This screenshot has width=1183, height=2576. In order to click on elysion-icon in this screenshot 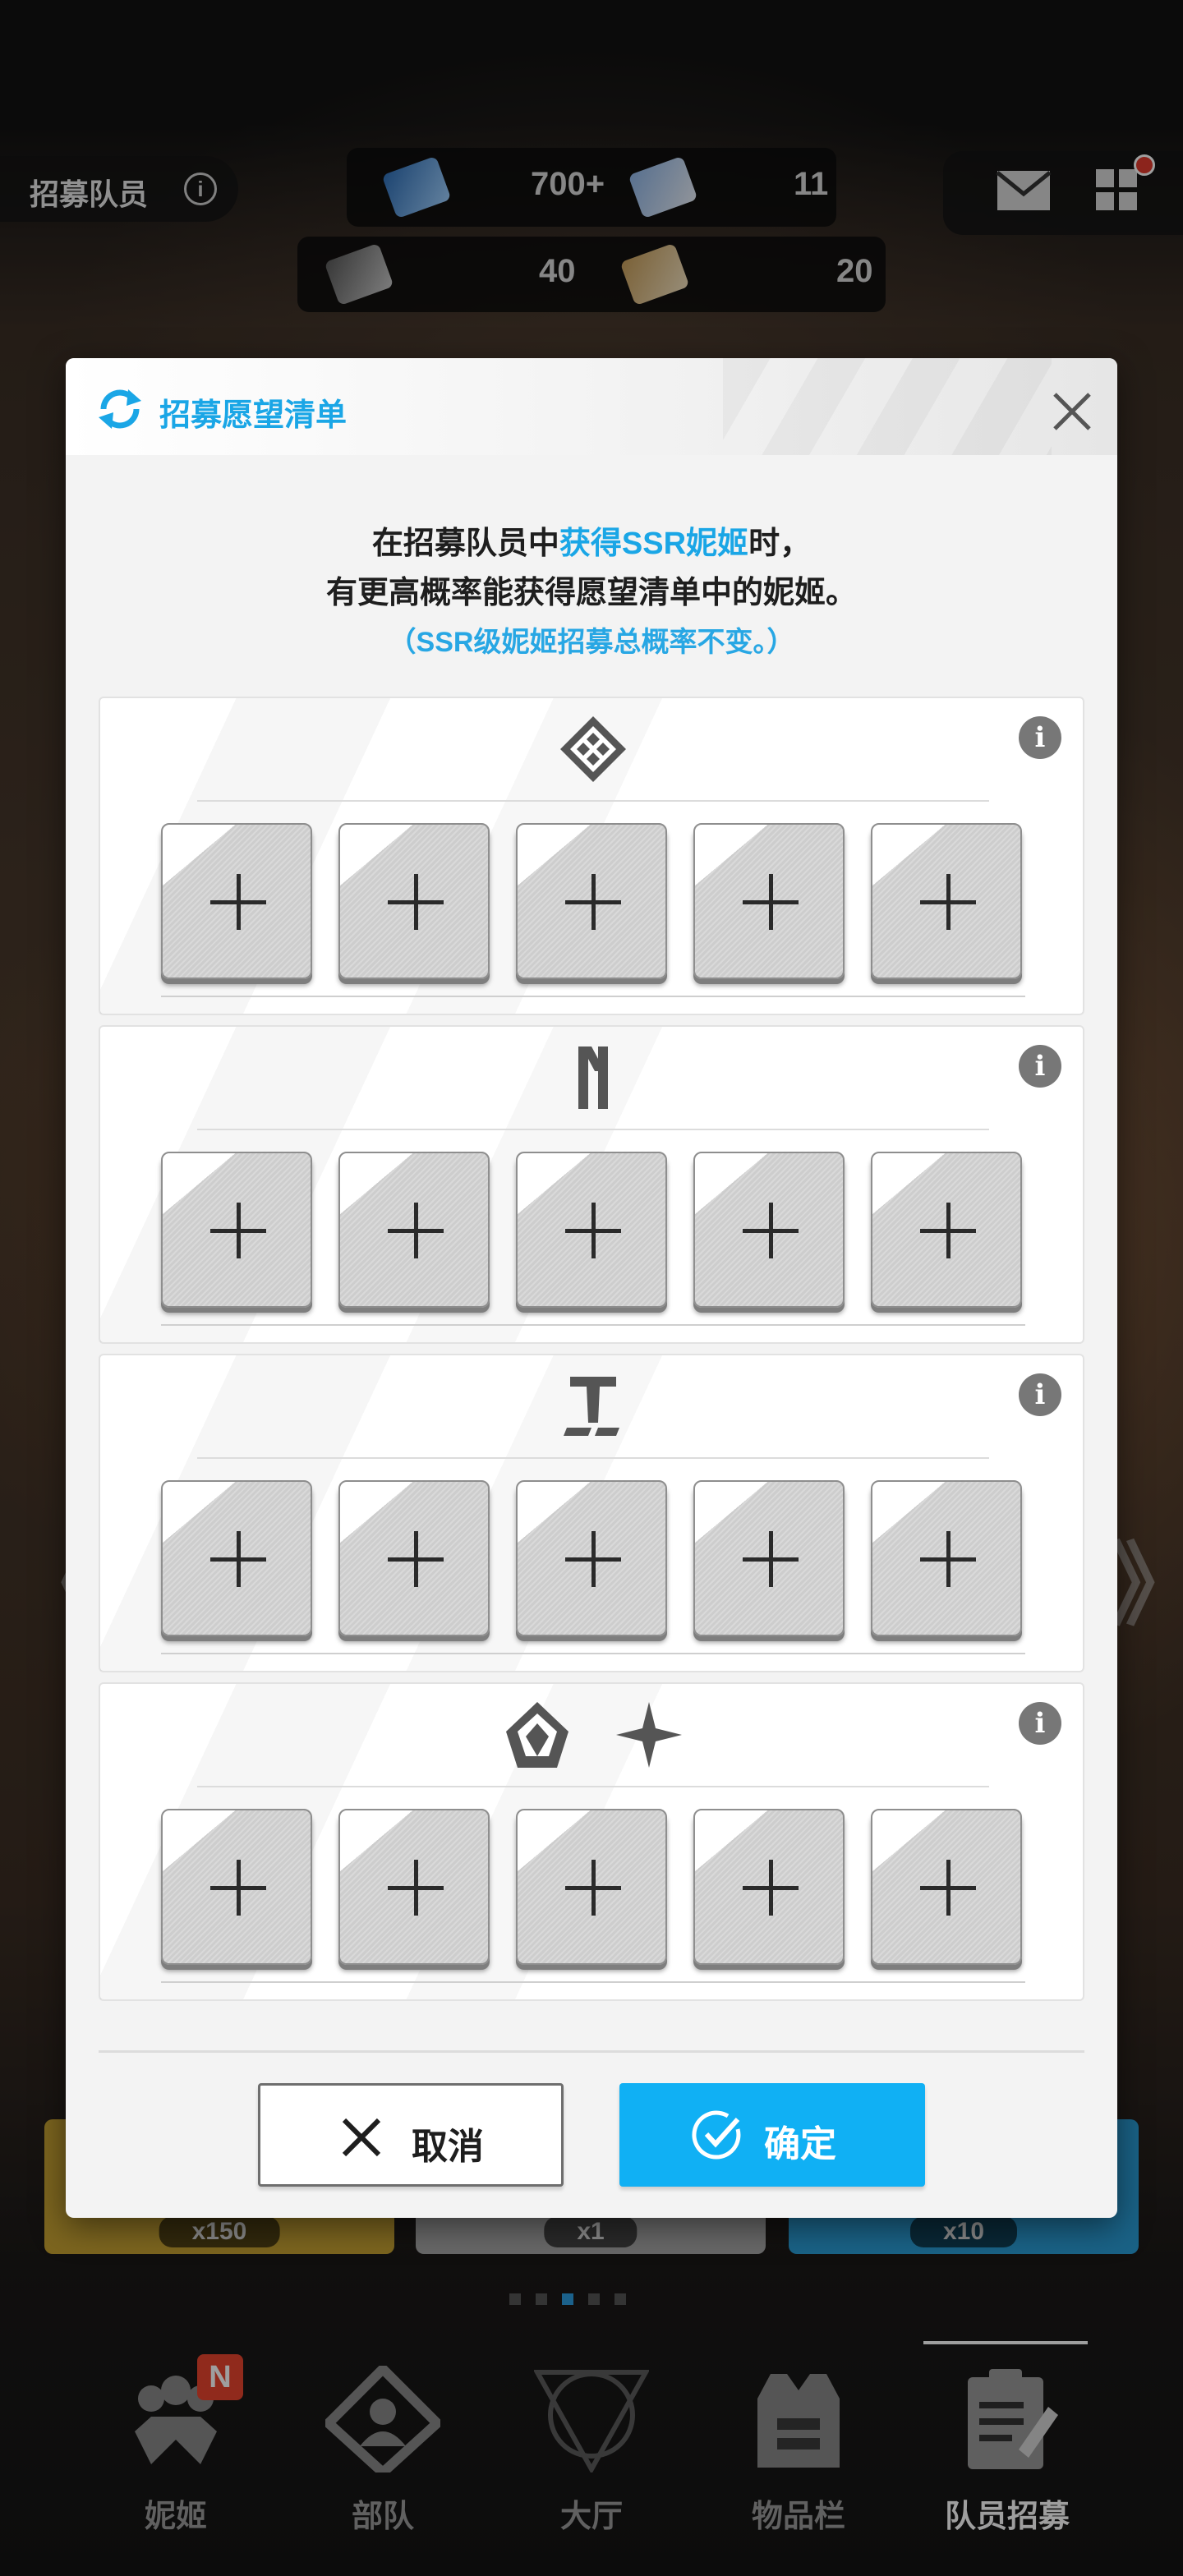, I will do `click(593, 749)`.